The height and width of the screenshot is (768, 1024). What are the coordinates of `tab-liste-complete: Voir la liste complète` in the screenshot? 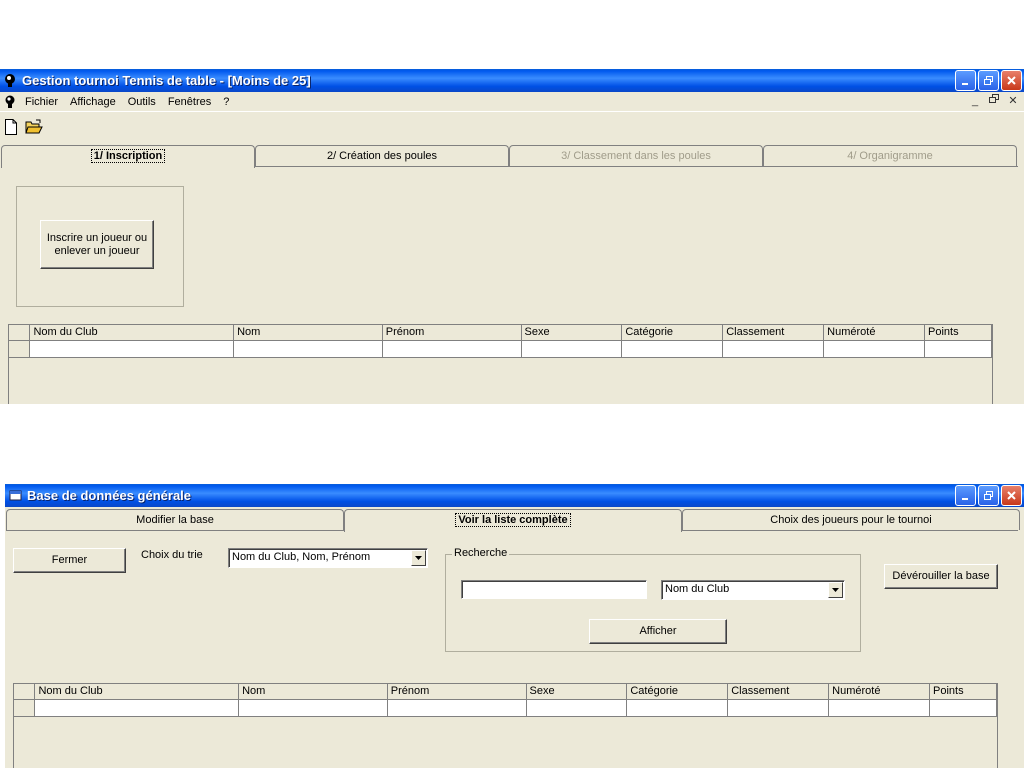 It's located at (513, 520).